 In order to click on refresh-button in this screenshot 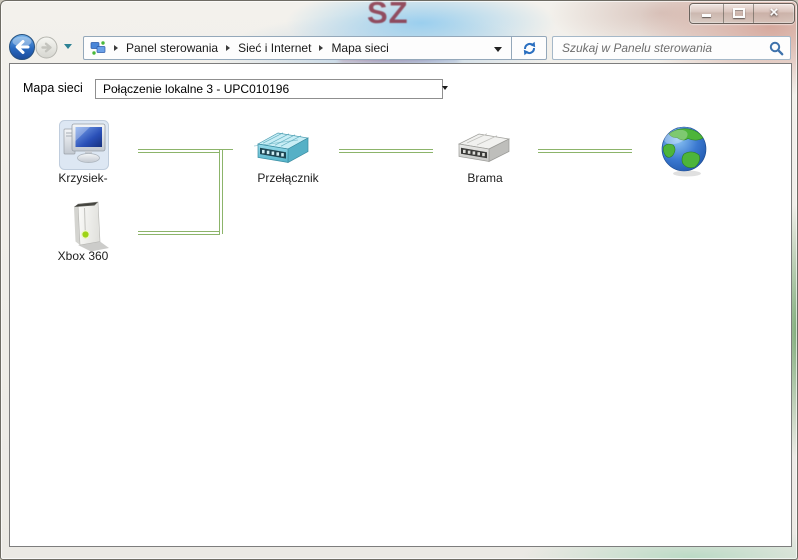, I will do `click(529, 48)`.